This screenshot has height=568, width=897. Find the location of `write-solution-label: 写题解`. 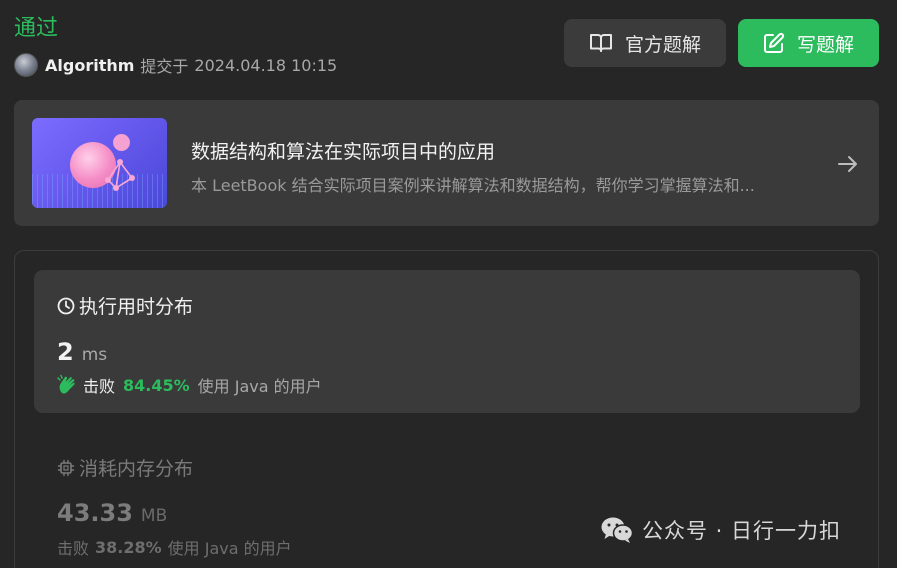

write-solution-label: 写题解 is located at coordinates (825, 44).